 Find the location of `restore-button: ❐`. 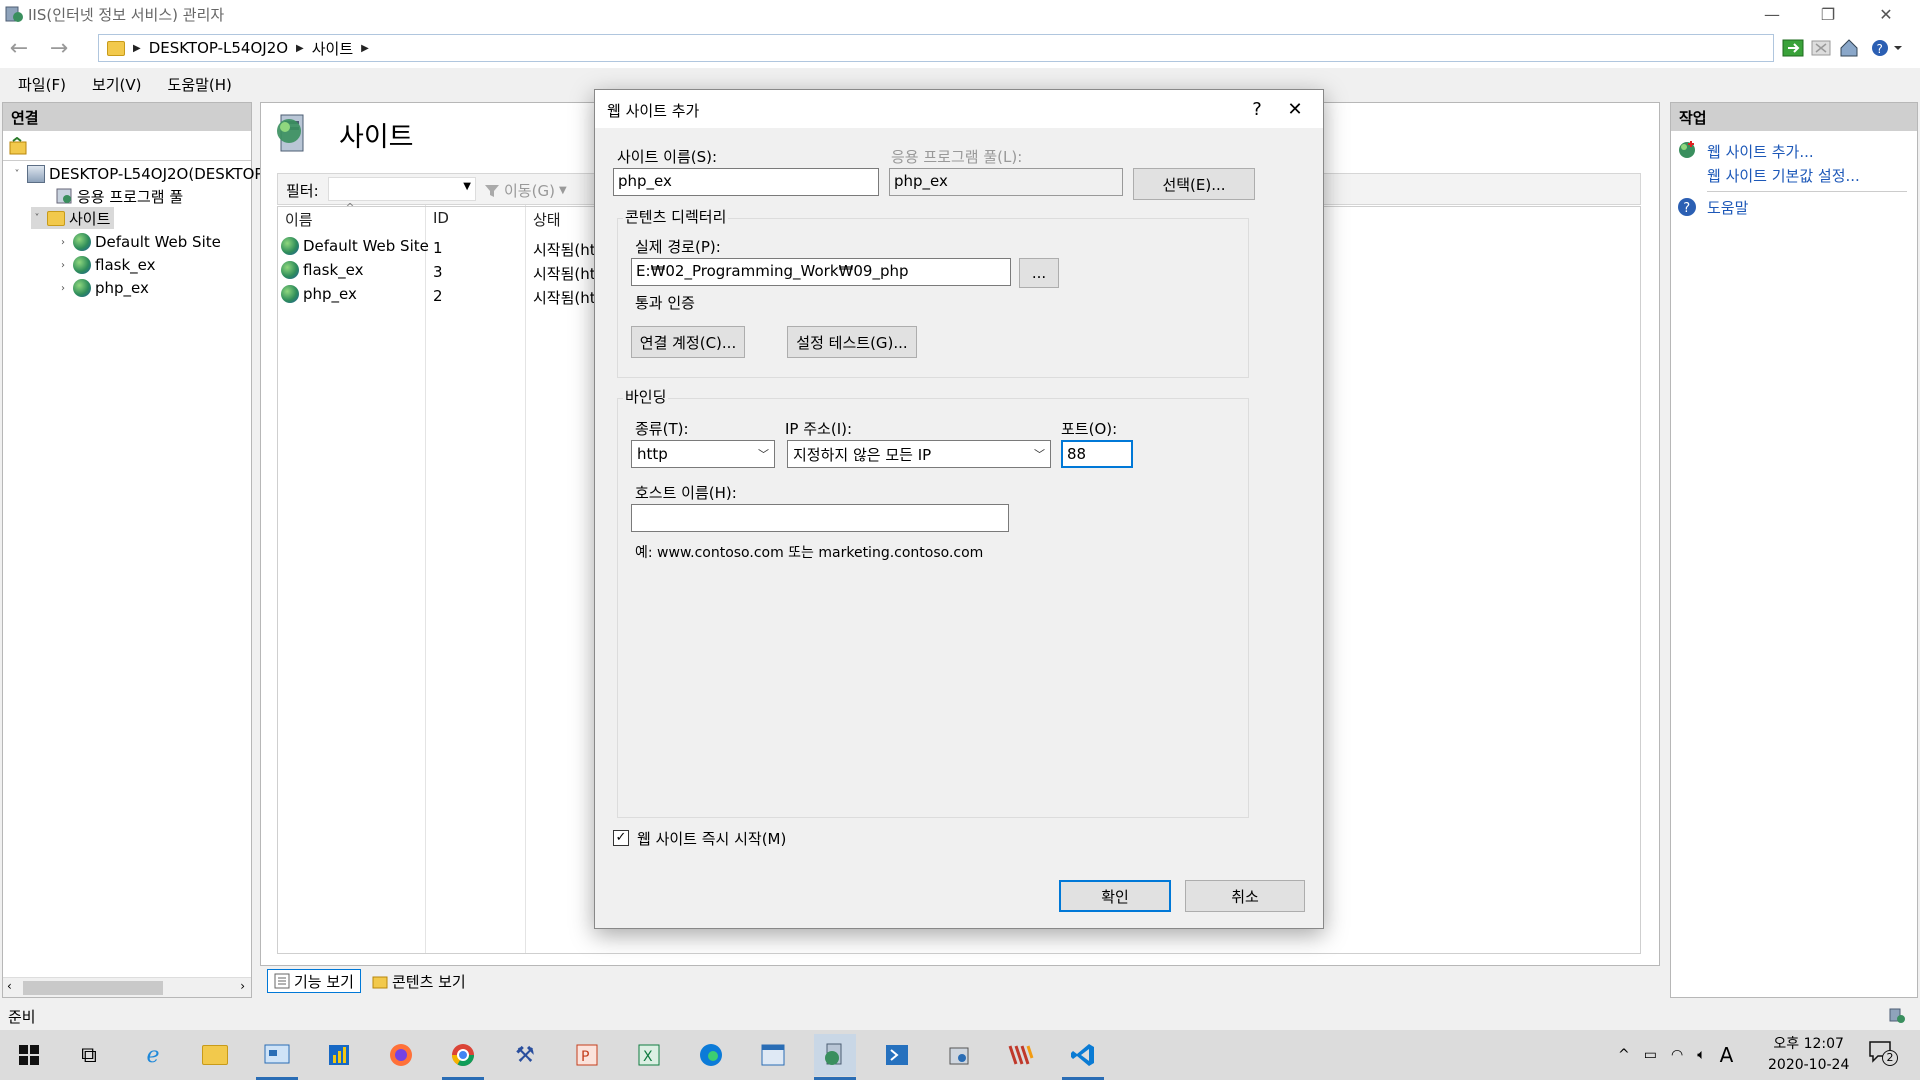

restore-button: ❐ is located at coordinates (1828, 14).